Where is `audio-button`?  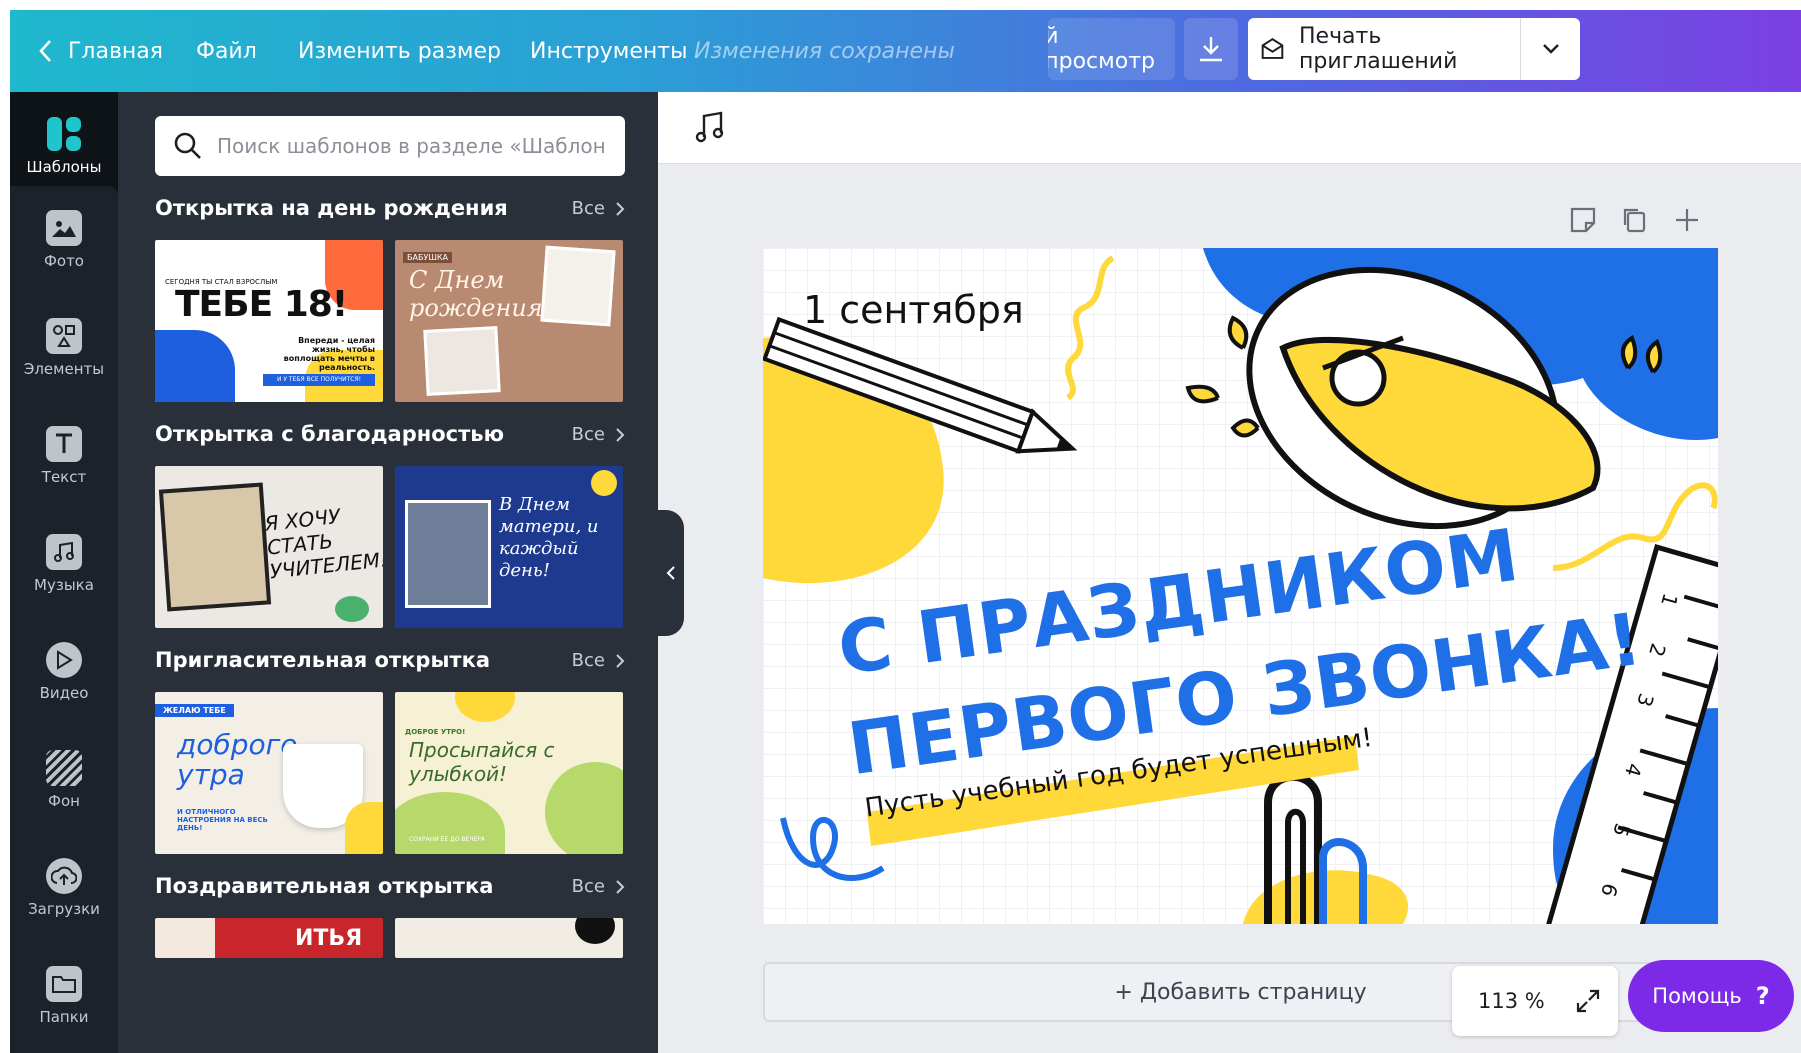 audio-button is located at coordinates (710, 129).